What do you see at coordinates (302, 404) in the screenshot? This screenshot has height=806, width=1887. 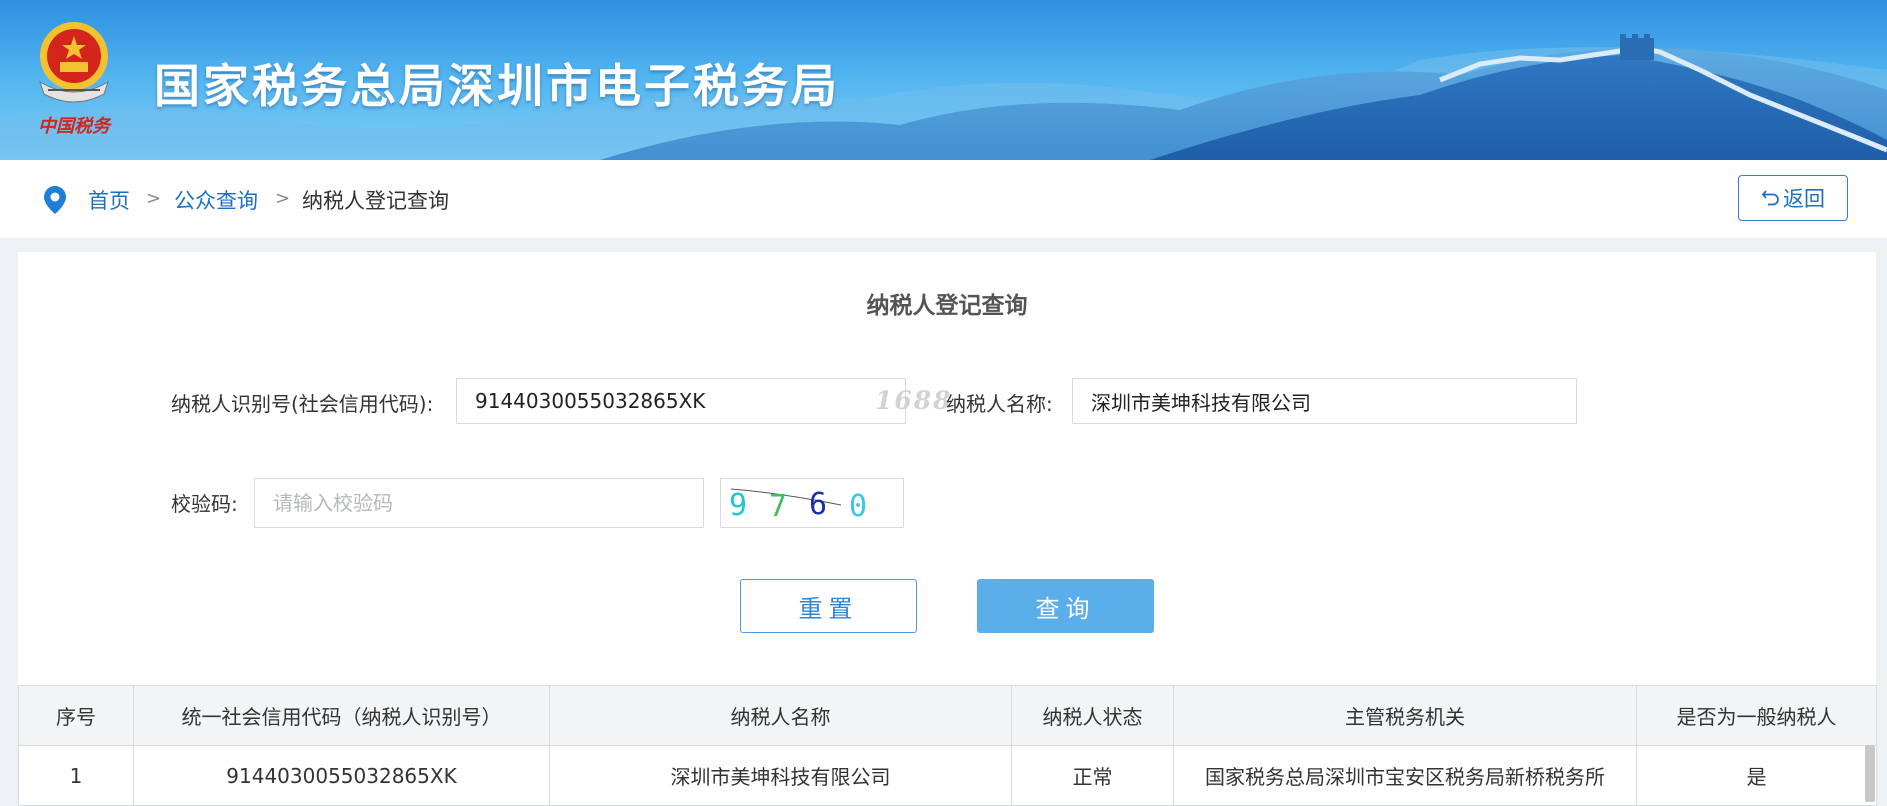 I see `taxpayer-id-label: 纳税人识别号(社会信用代码):` at bounding box center [302, 404].